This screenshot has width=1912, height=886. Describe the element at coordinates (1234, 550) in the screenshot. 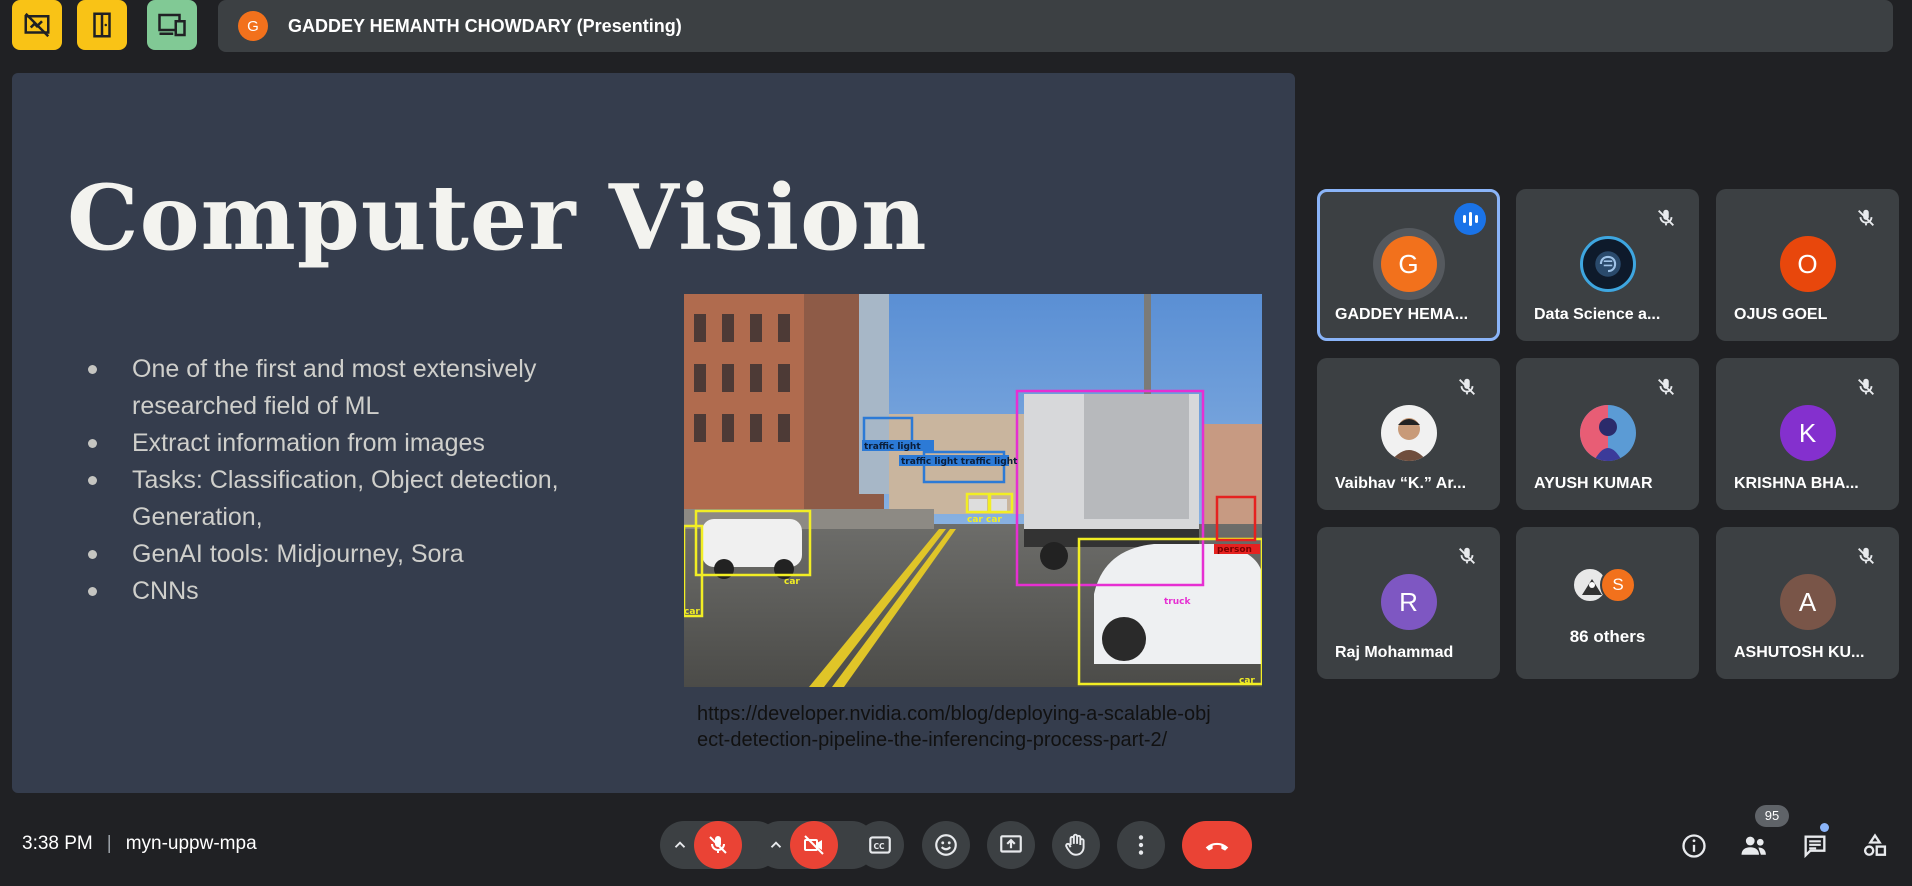

I see `detection-label: person` at that location.